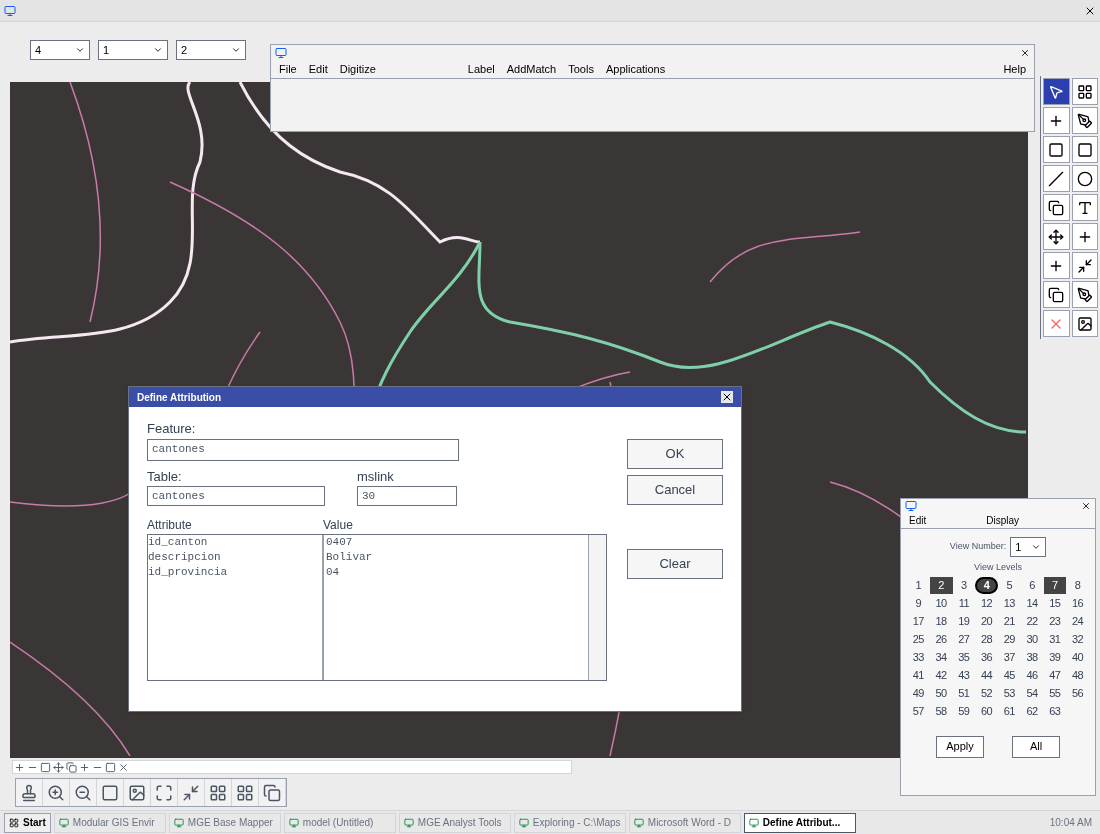  What do you see at coordinates (1003, 520) in the screenshot?
I see `menu-item: Display` at bounding box center [1003, 520].